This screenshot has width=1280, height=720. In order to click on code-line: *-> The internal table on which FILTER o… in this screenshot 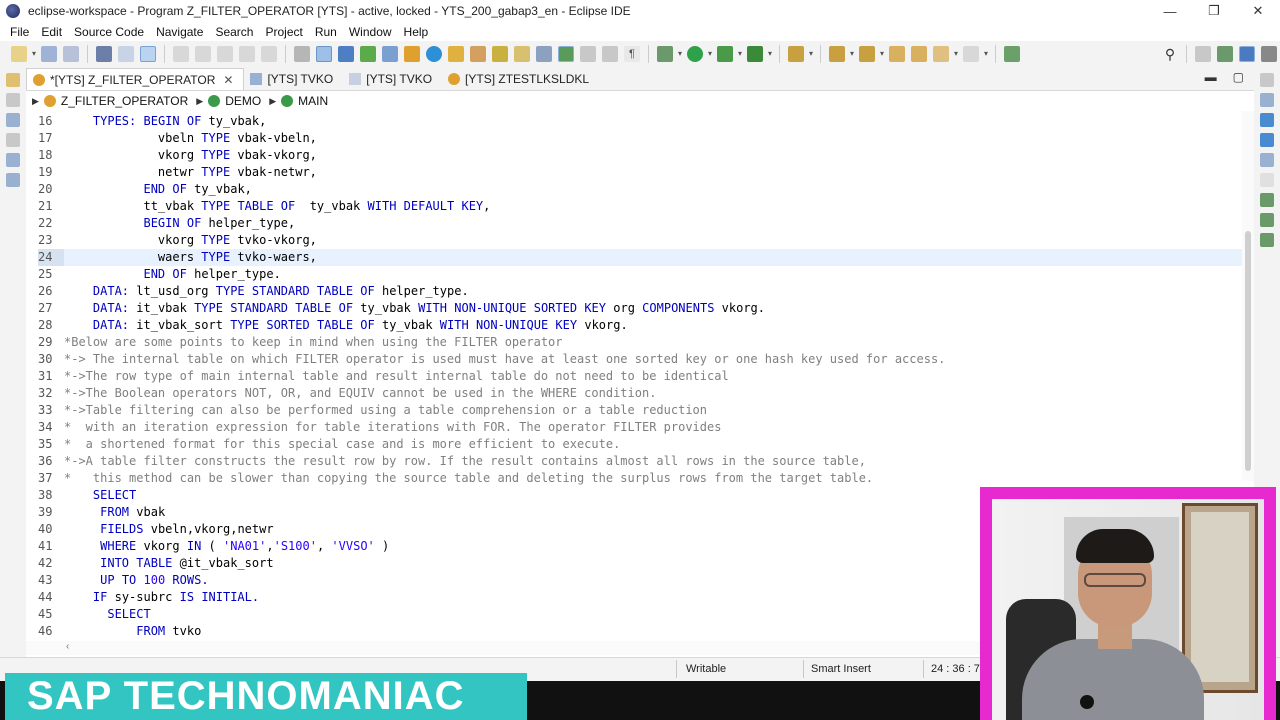, I will do `click(653, 359)`.